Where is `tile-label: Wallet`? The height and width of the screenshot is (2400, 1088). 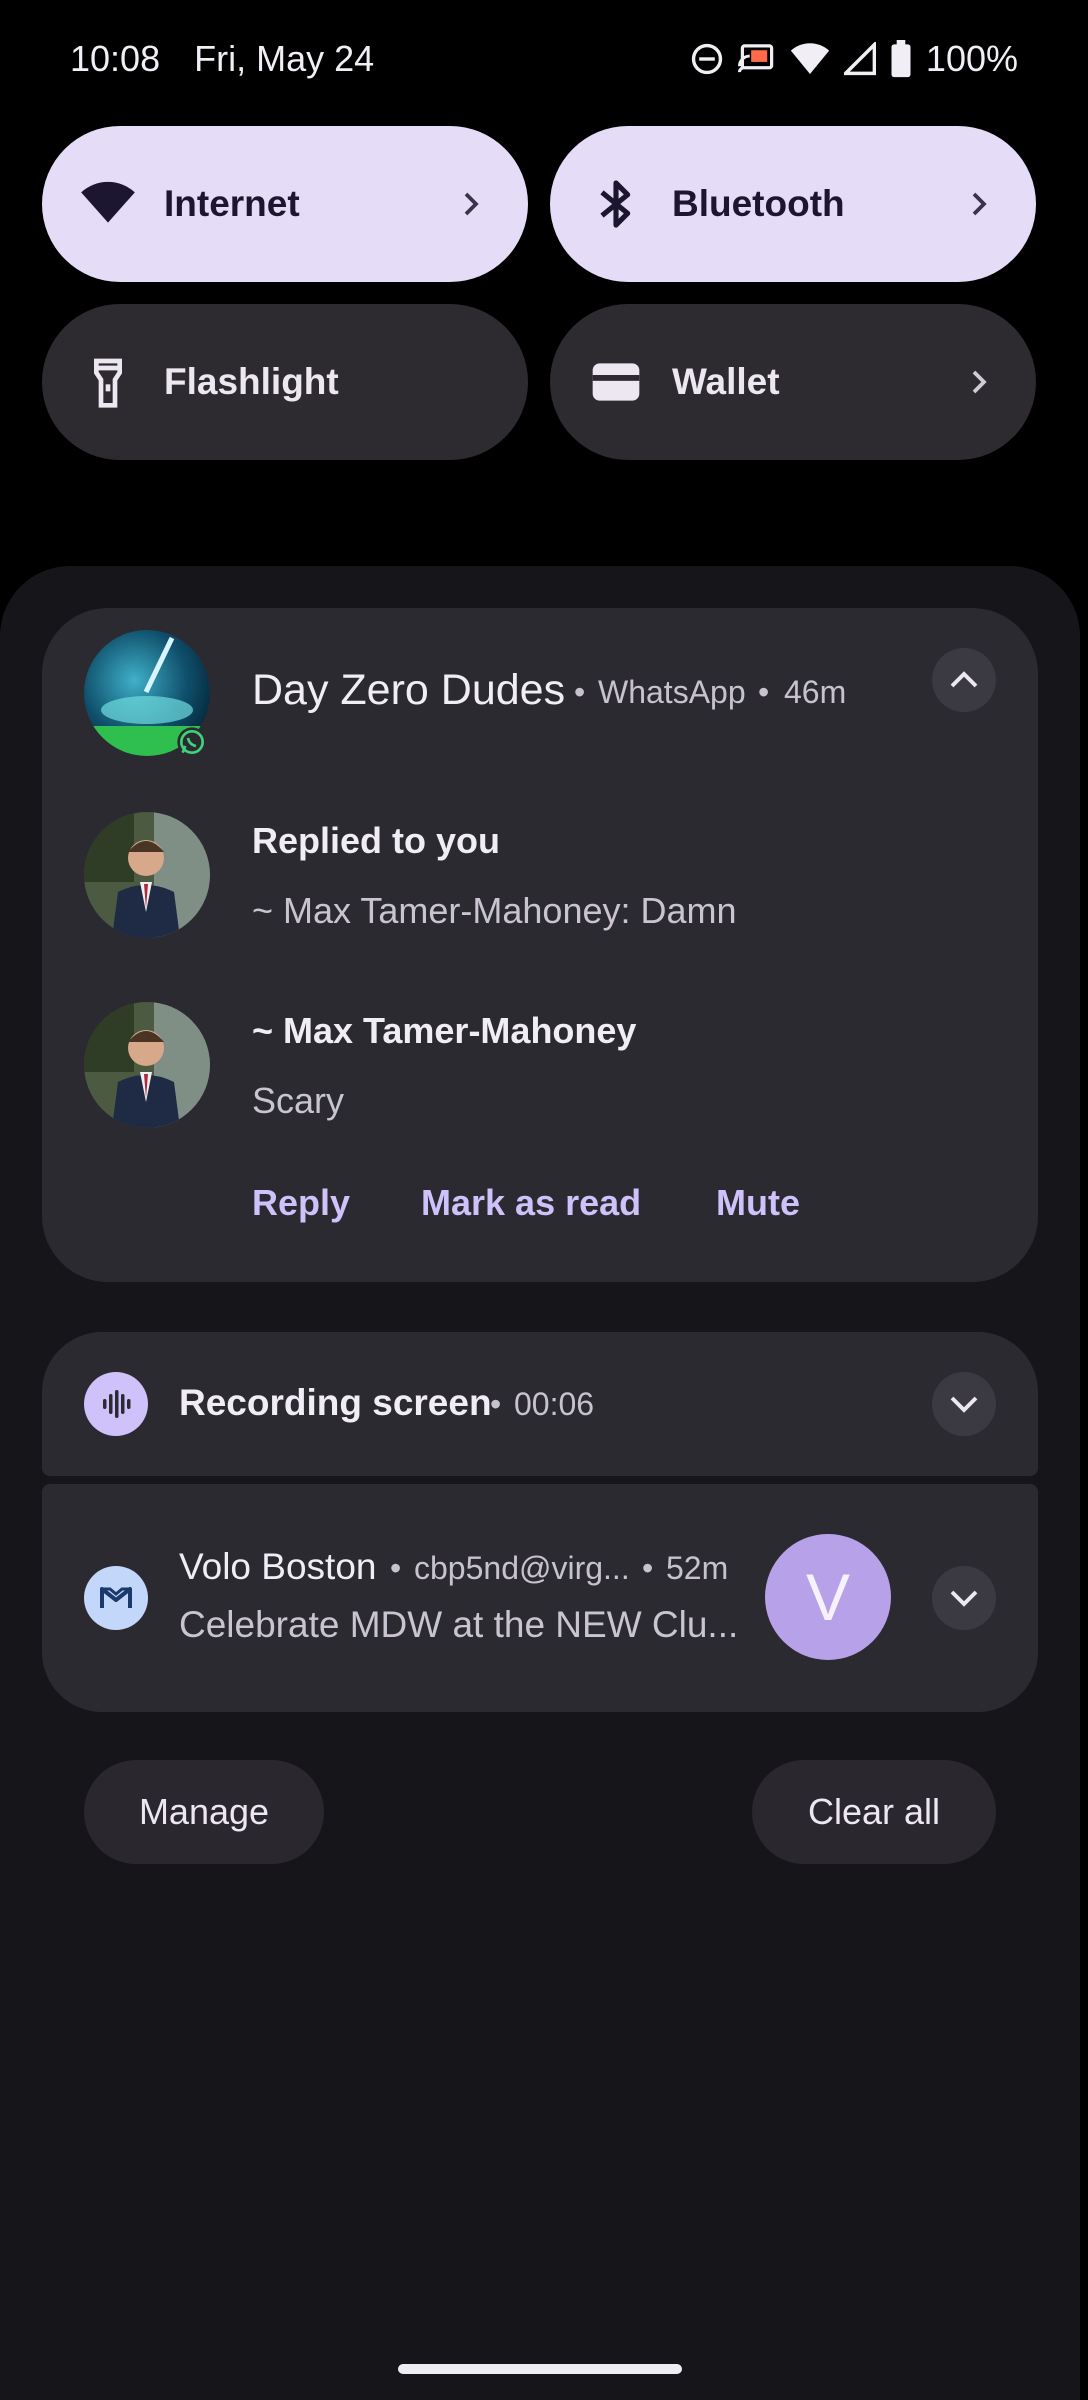
tile-label: Wallet is located at coordinates (726, 381).